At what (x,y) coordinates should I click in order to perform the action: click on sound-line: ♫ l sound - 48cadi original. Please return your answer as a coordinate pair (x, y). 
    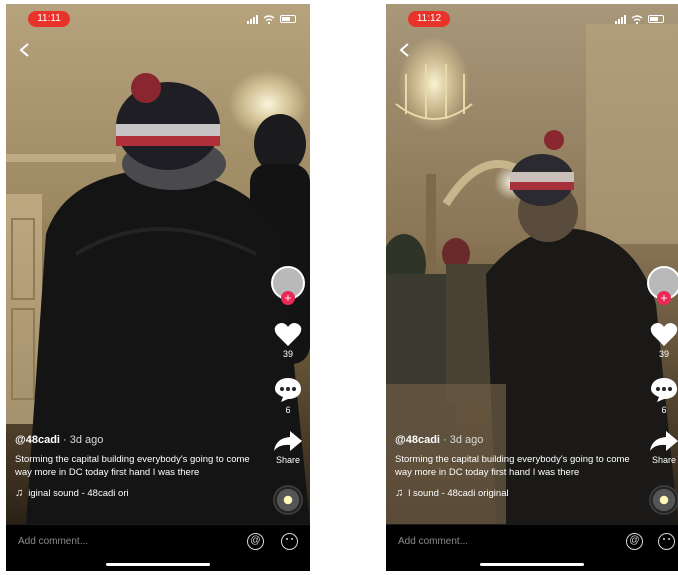
    Looking at the image, I should click on (512, 493).